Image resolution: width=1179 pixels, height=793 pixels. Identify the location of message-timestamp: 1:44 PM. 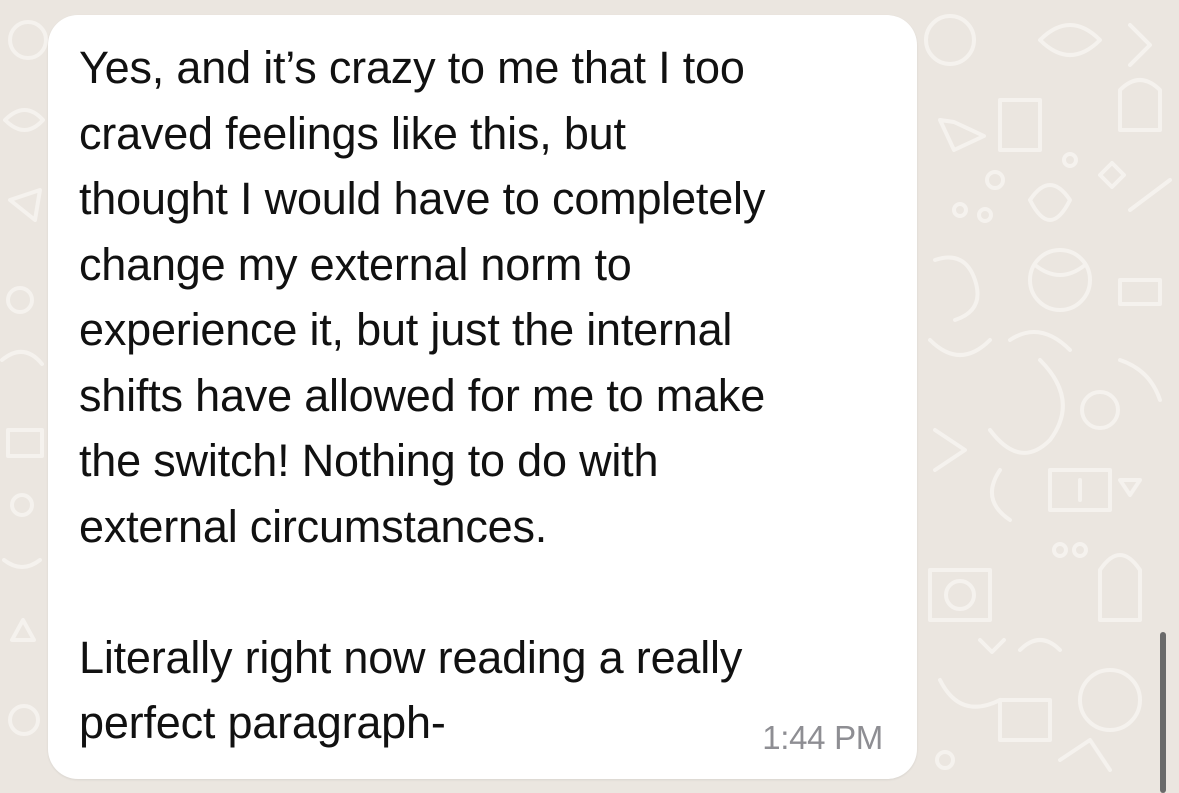
(822, 737).